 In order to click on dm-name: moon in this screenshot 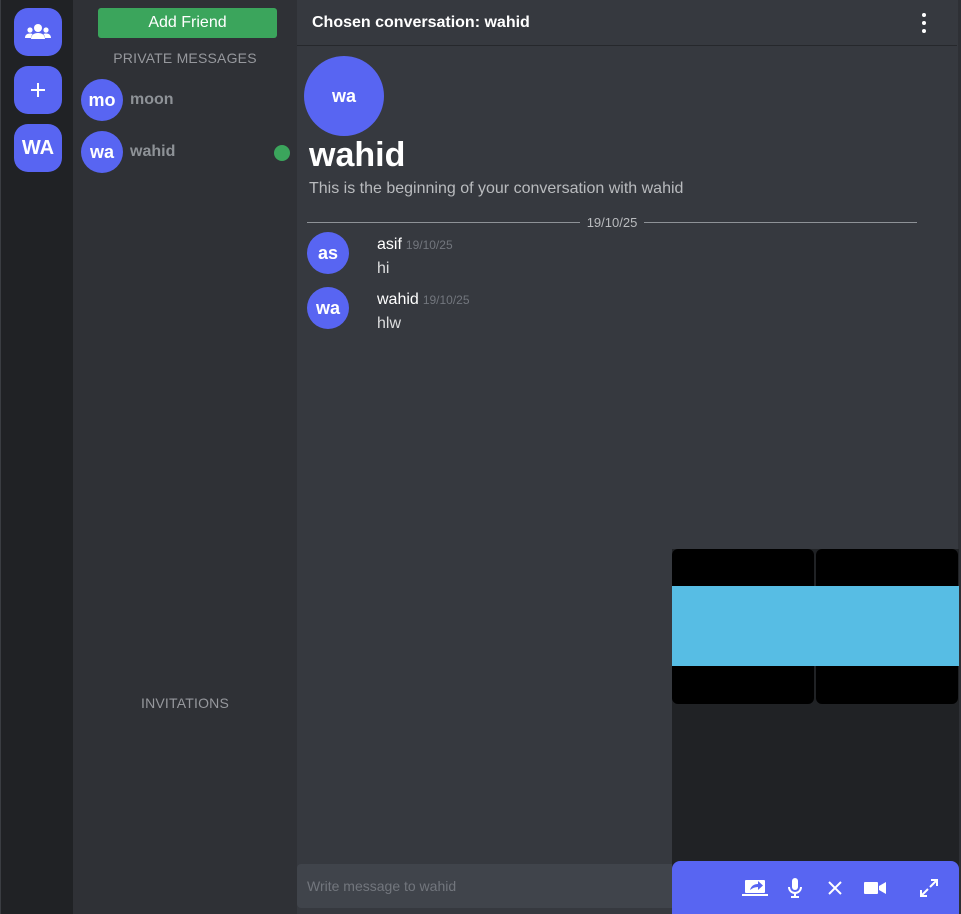, I will do `click(152, 99)`.